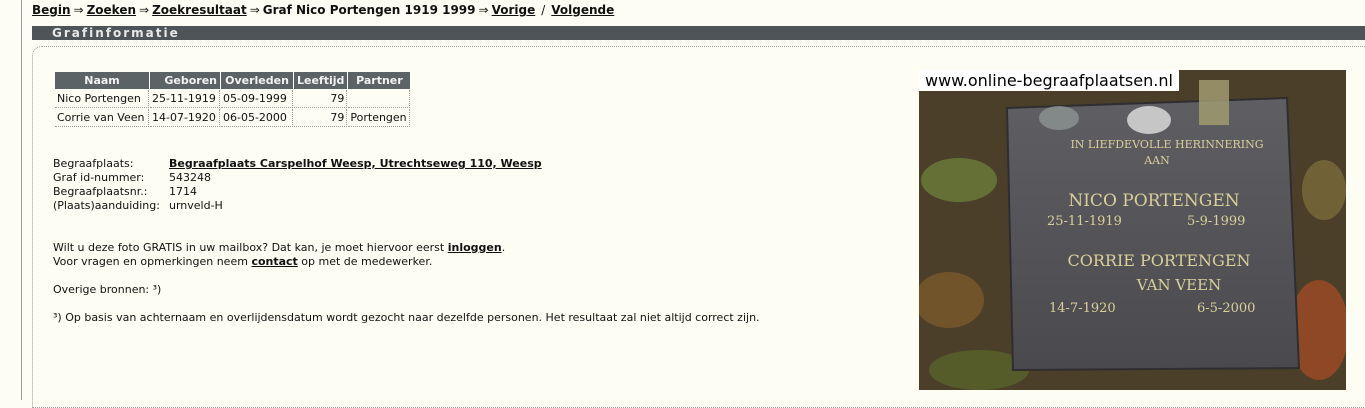  I want to click on breadcrumb-begin-link: Begin, so click(51, 10).